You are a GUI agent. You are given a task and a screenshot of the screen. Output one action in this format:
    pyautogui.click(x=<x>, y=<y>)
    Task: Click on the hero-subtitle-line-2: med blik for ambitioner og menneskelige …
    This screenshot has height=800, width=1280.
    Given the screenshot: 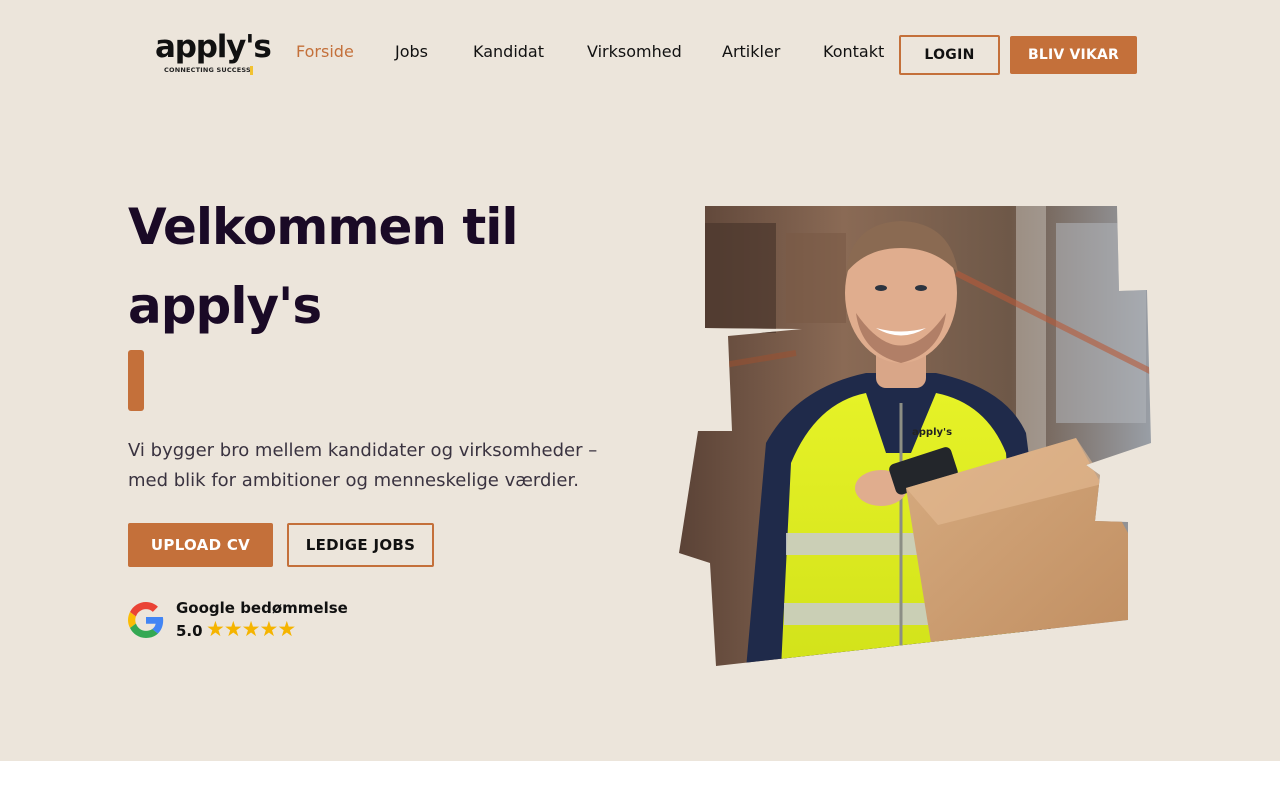 What is the action you would take?
    pyautogui.click(x=353, y=480)
    